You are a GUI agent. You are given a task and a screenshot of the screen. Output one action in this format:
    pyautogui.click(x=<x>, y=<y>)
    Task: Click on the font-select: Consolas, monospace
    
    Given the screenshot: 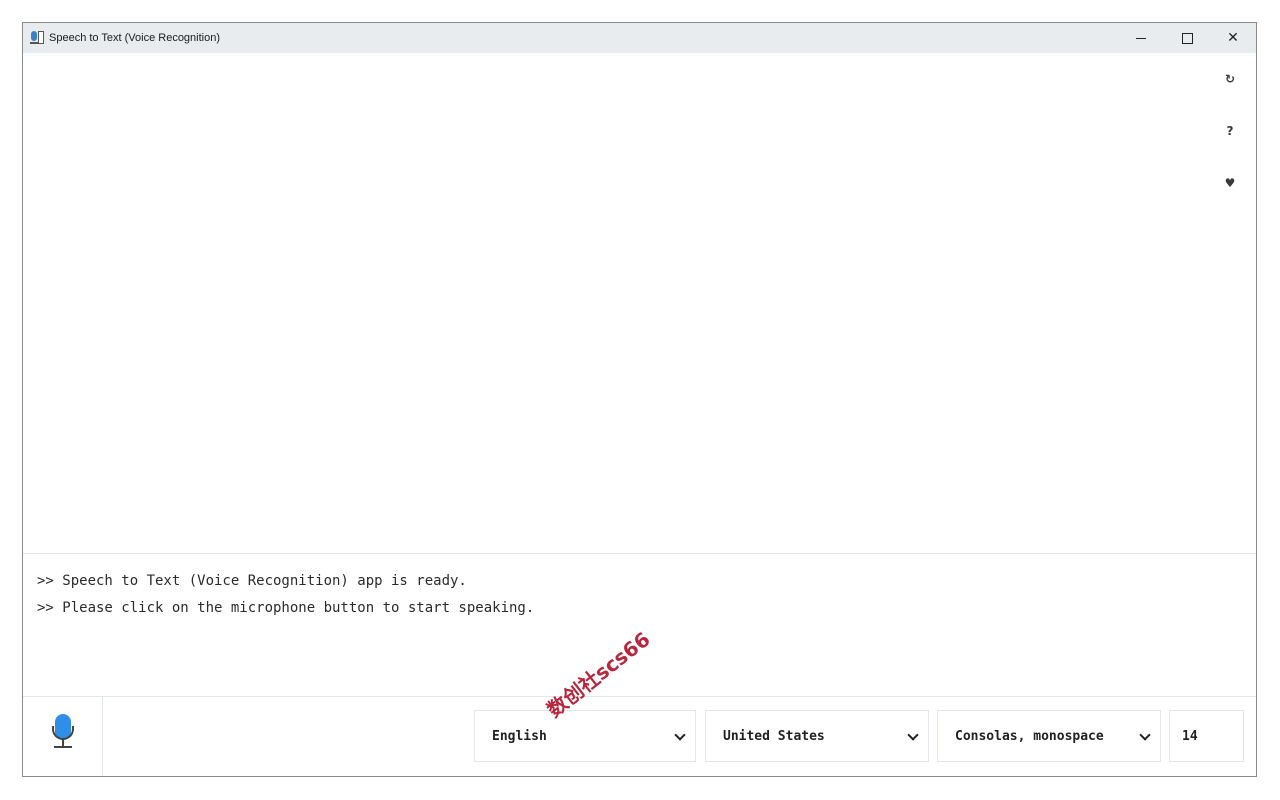 What is the action you would take?
    pyautogui.click(x=1049, y=736)
    